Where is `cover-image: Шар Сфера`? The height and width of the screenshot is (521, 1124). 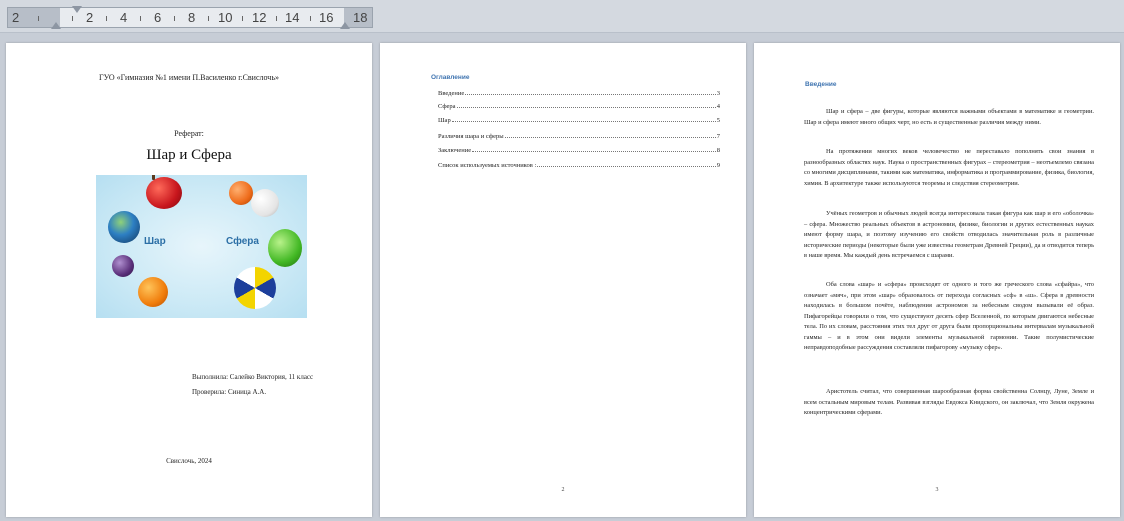 cover-image: Шар Сфера is located at coordinates (201, 246).